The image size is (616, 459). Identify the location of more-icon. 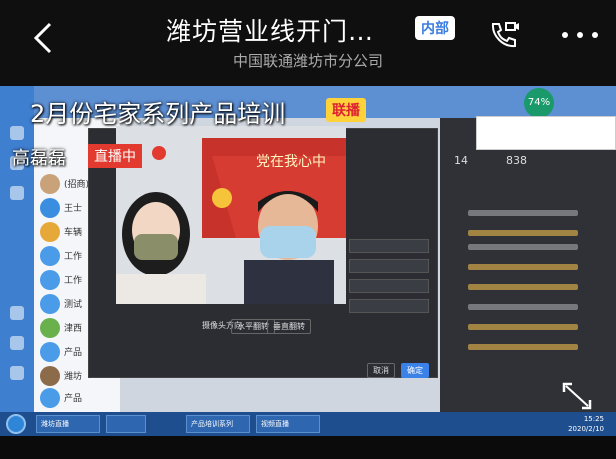
(580, 35).